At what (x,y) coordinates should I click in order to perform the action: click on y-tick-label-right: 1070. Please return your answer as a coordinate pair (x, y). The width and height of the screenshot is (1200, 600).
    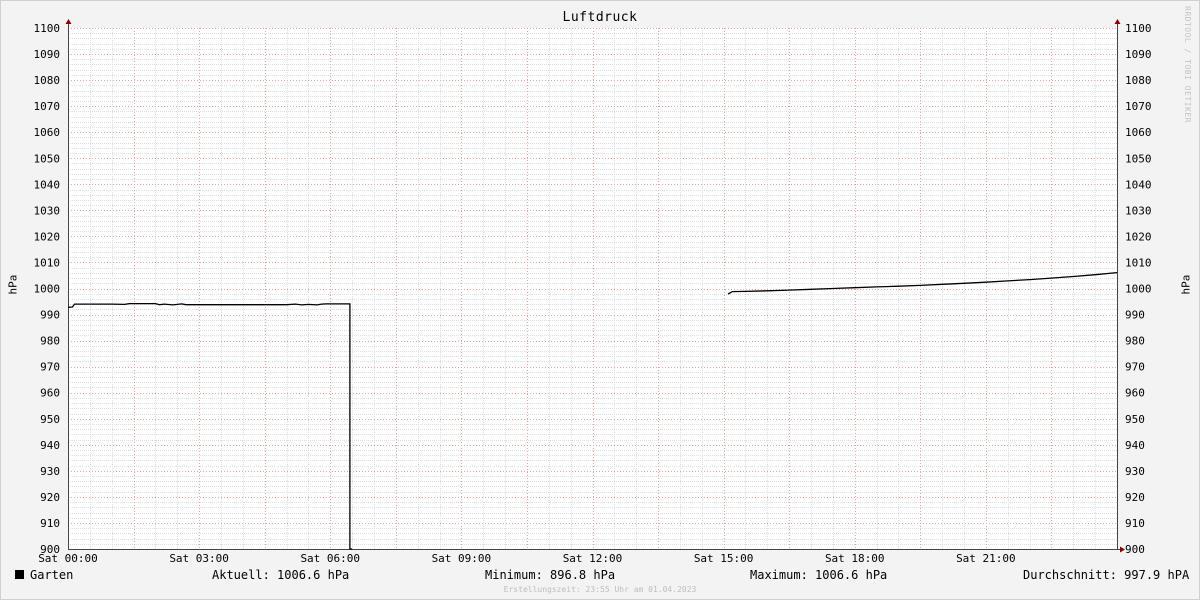
    Looking at the image, I should click on (1138, 106).